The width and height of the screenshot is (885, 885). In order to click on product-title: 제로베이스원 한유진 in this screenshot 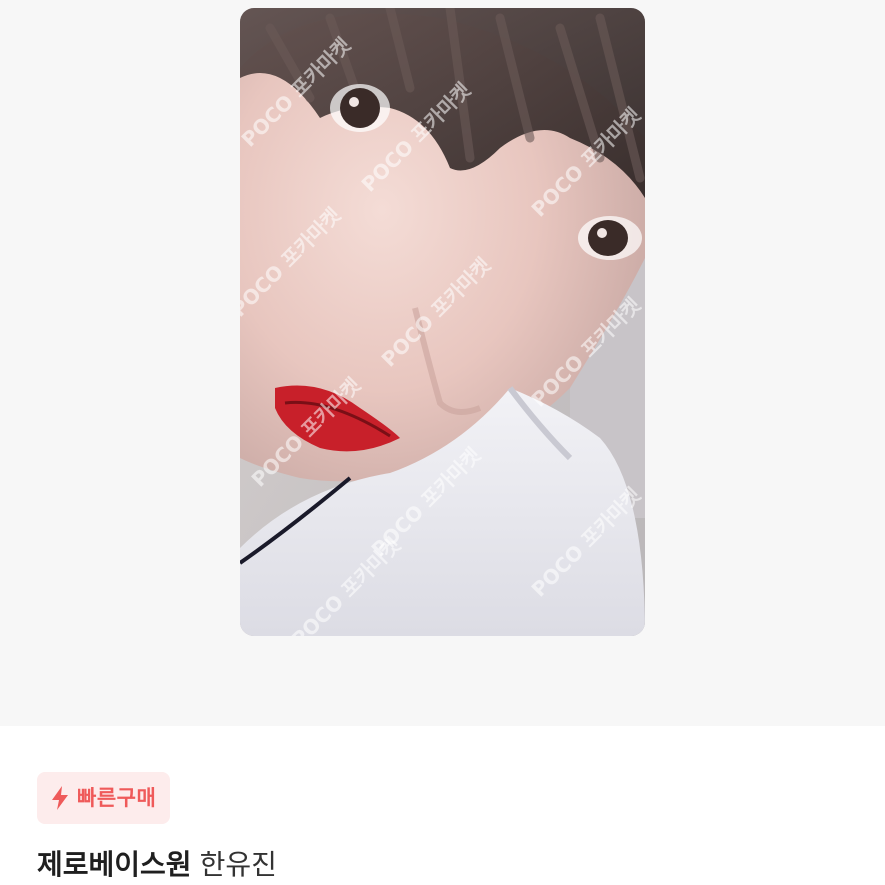, I will do `click(157, 865)`.